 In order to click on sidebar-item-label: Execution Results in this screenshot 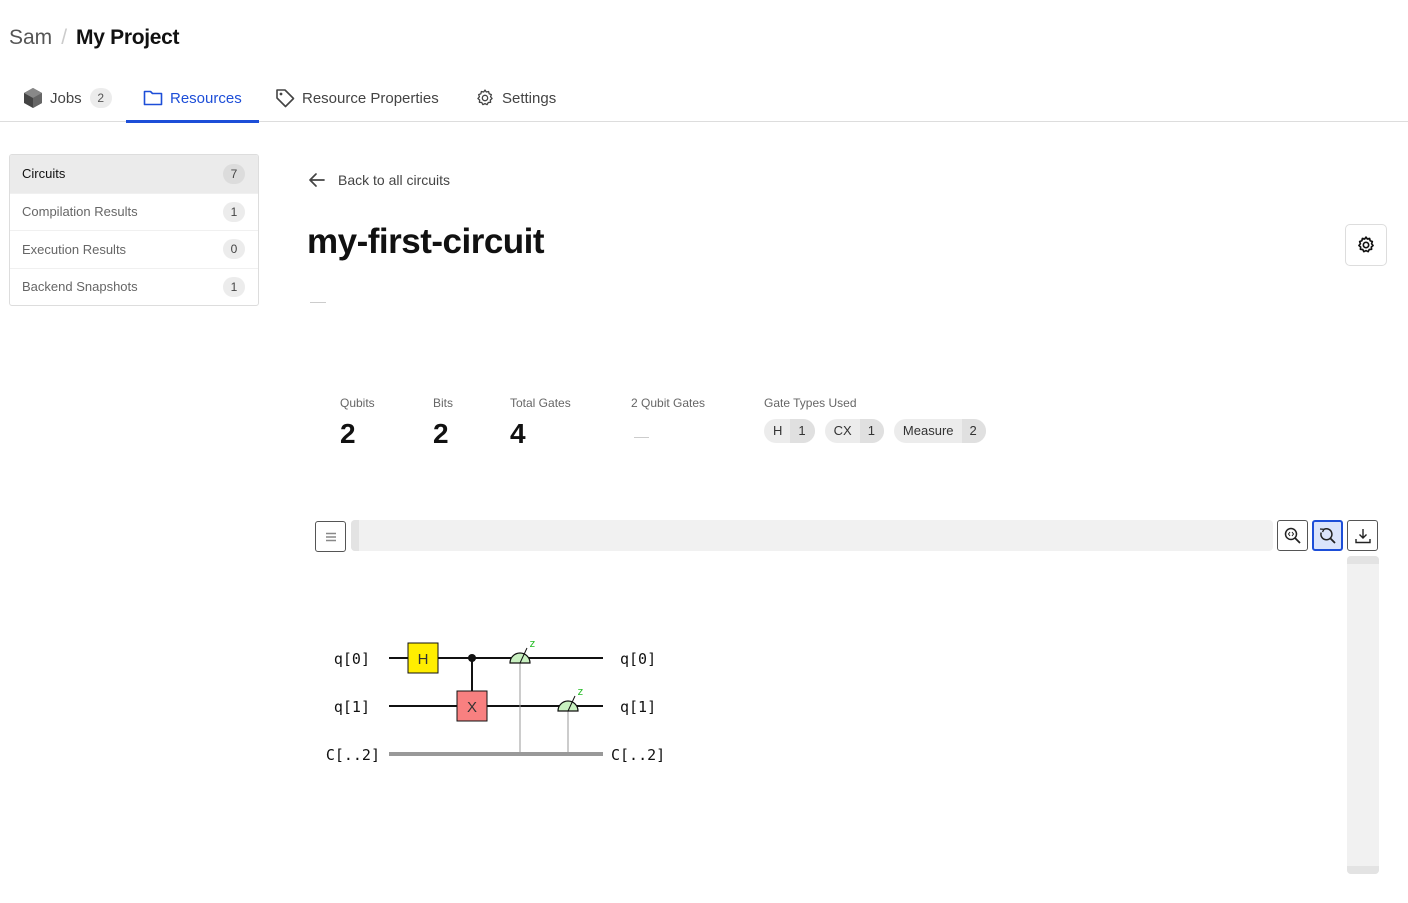, I will do `click(74, 249)`.